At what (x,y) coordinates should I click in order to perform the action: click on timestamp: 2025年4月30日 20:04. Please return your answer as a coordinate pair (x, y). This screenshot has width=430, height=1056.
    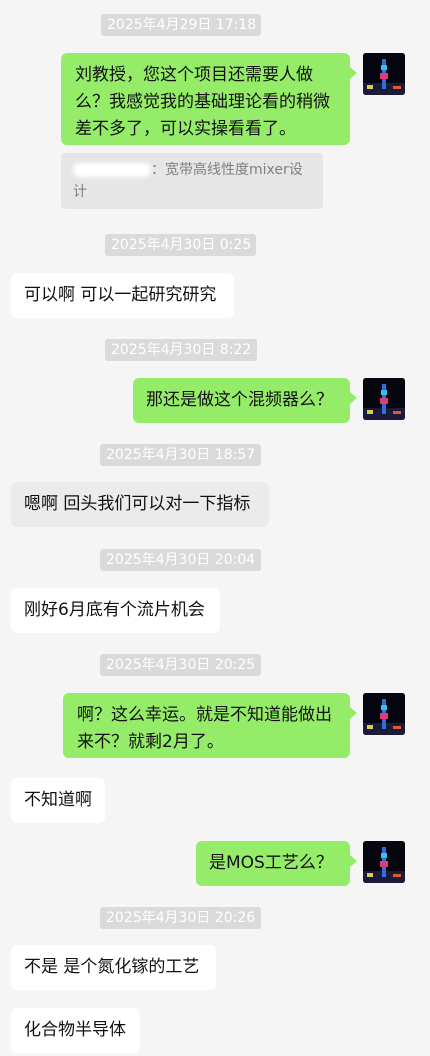
    Looking at the image, I should click on (180, 560).